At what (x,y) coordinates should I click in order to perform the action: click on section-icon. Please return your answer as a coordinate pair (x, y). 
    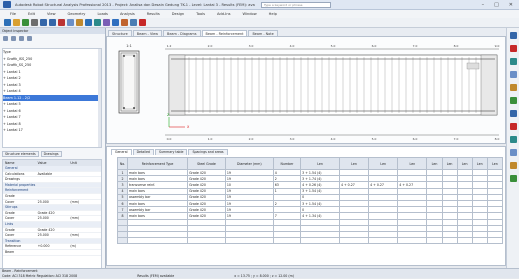
    Looking at the image, I should click on (513, 100).